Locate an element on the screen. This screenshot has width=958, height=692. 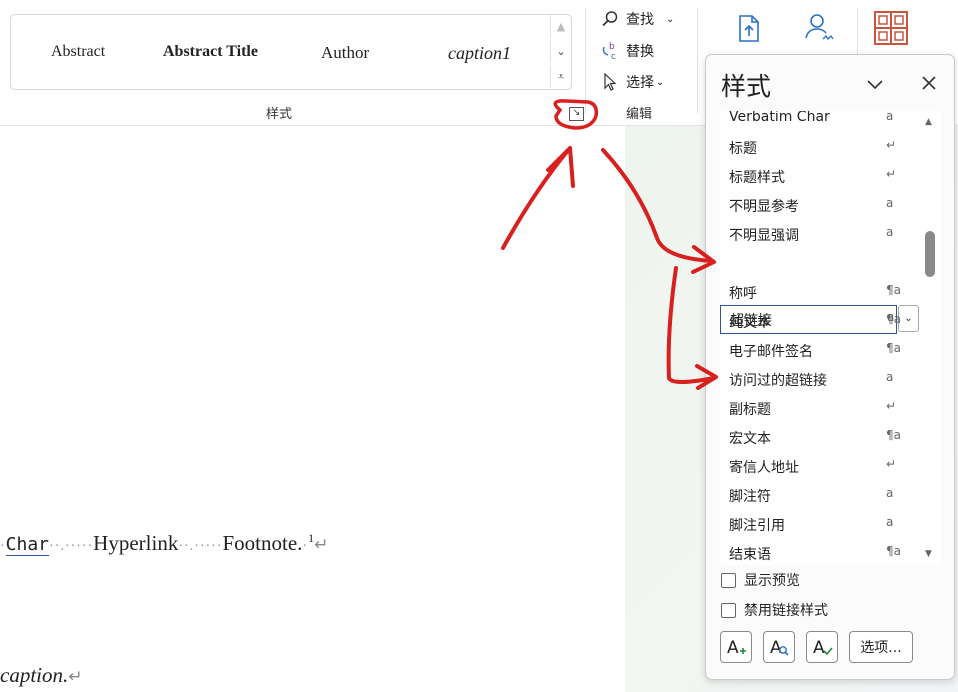
gallery-scroll-down-icon: ⌄ is located at coordinates (560, 51).